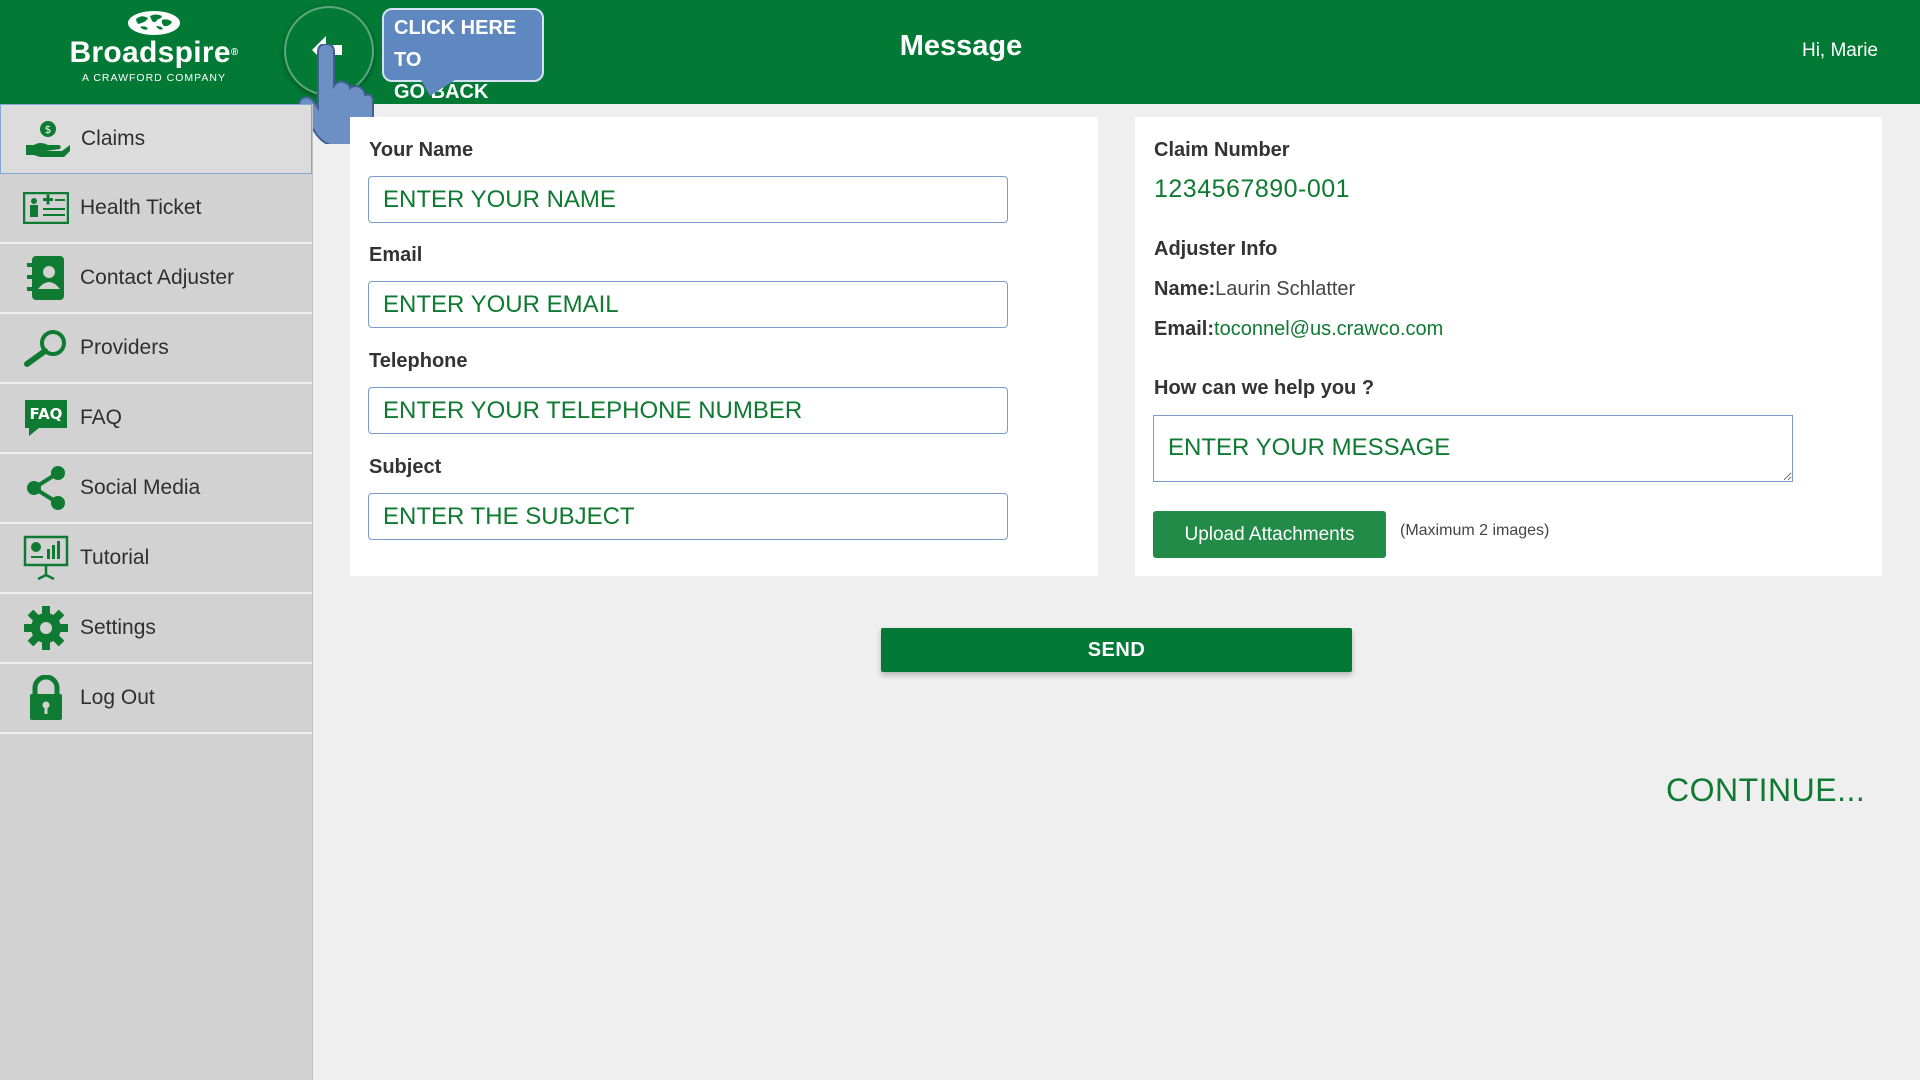 This screenshot has width=1920, height=1080. Describe the element at coordinates (156, 699) in the screenshot. I see `sidebar-item-log-out: Log Out` at that location.